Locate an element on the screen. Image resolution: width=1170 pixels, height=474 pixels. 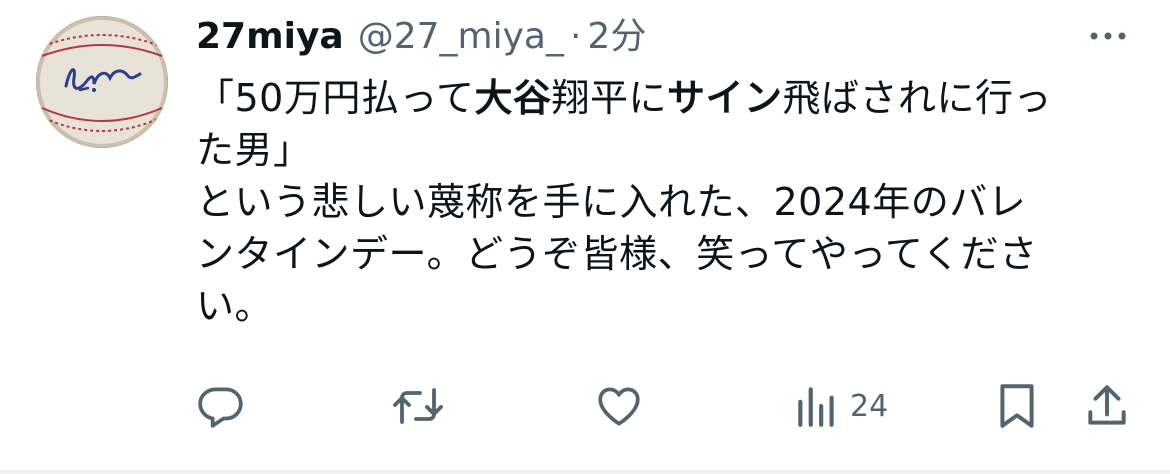
reply-icon is located at coordinates (220, 407).